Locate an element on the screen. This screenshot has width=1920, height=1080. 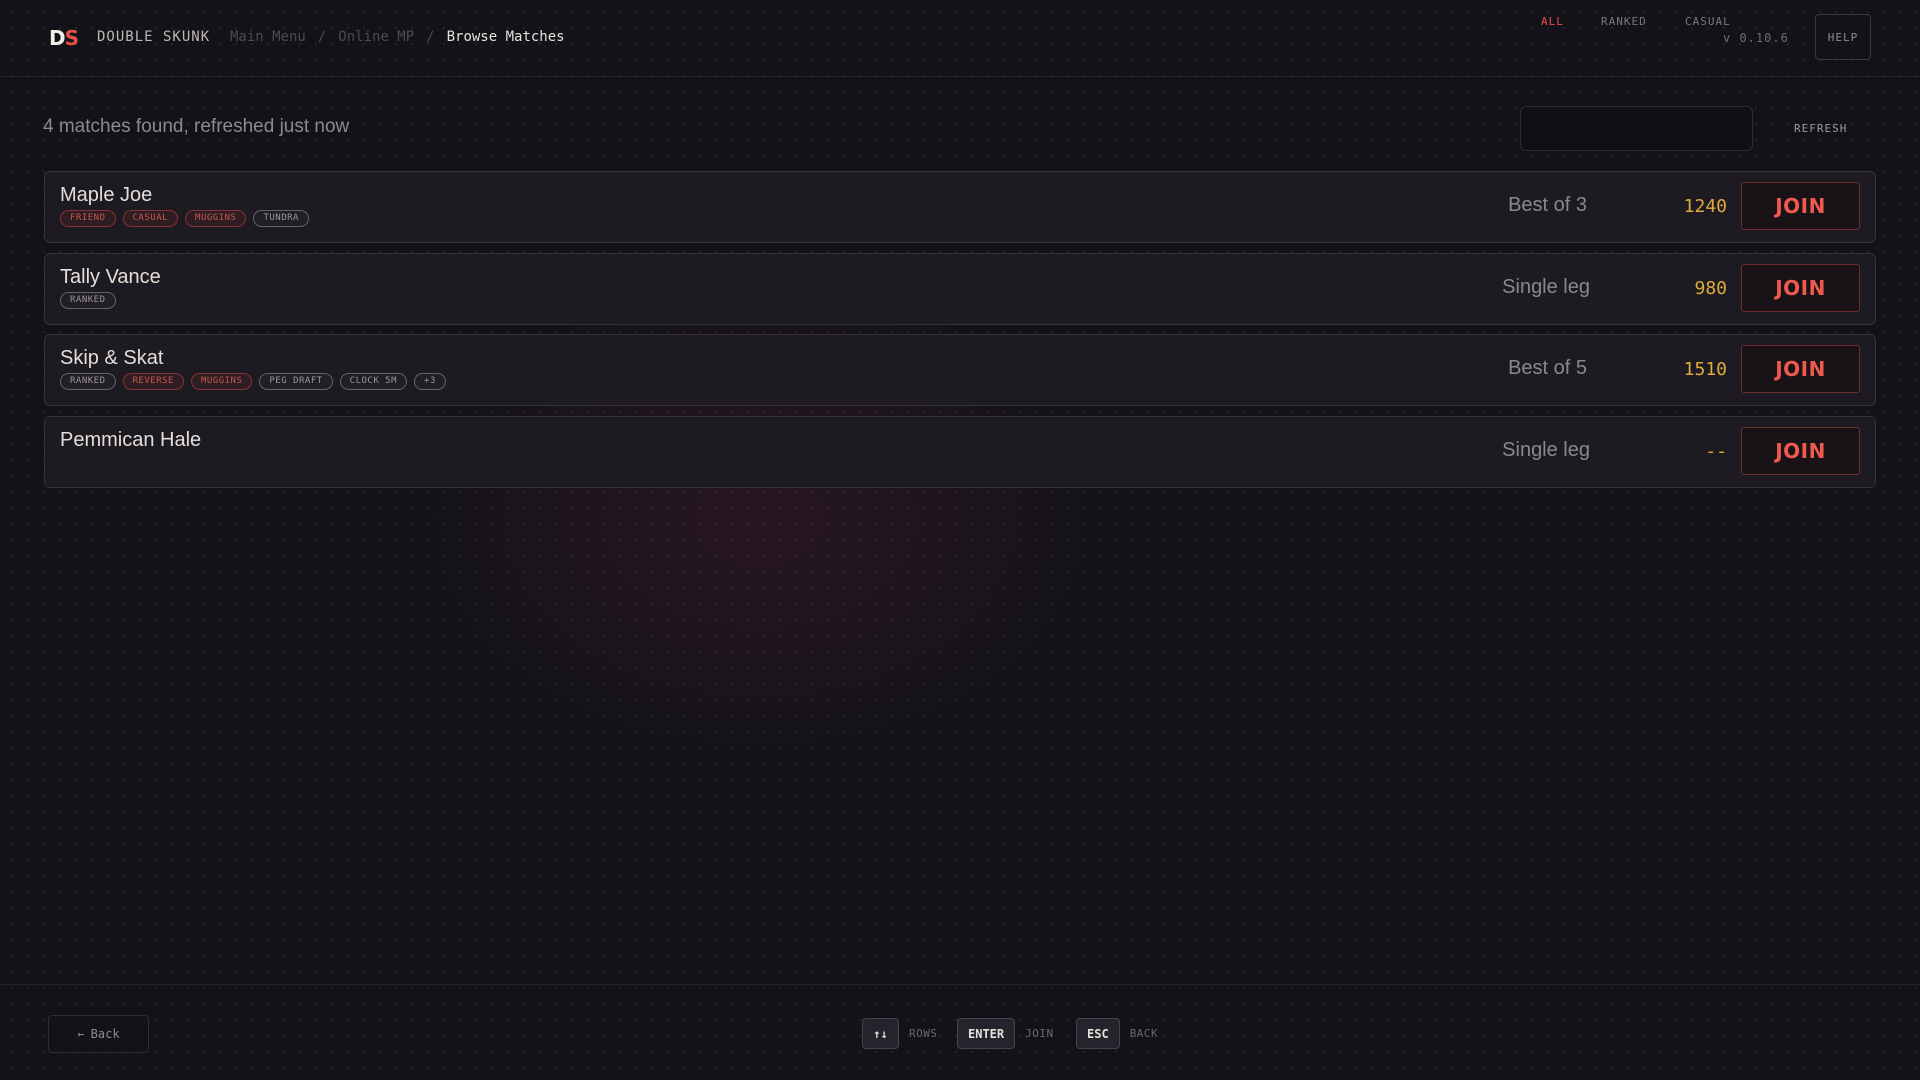
host-rating: -- is located at coordinates (1716, 451).